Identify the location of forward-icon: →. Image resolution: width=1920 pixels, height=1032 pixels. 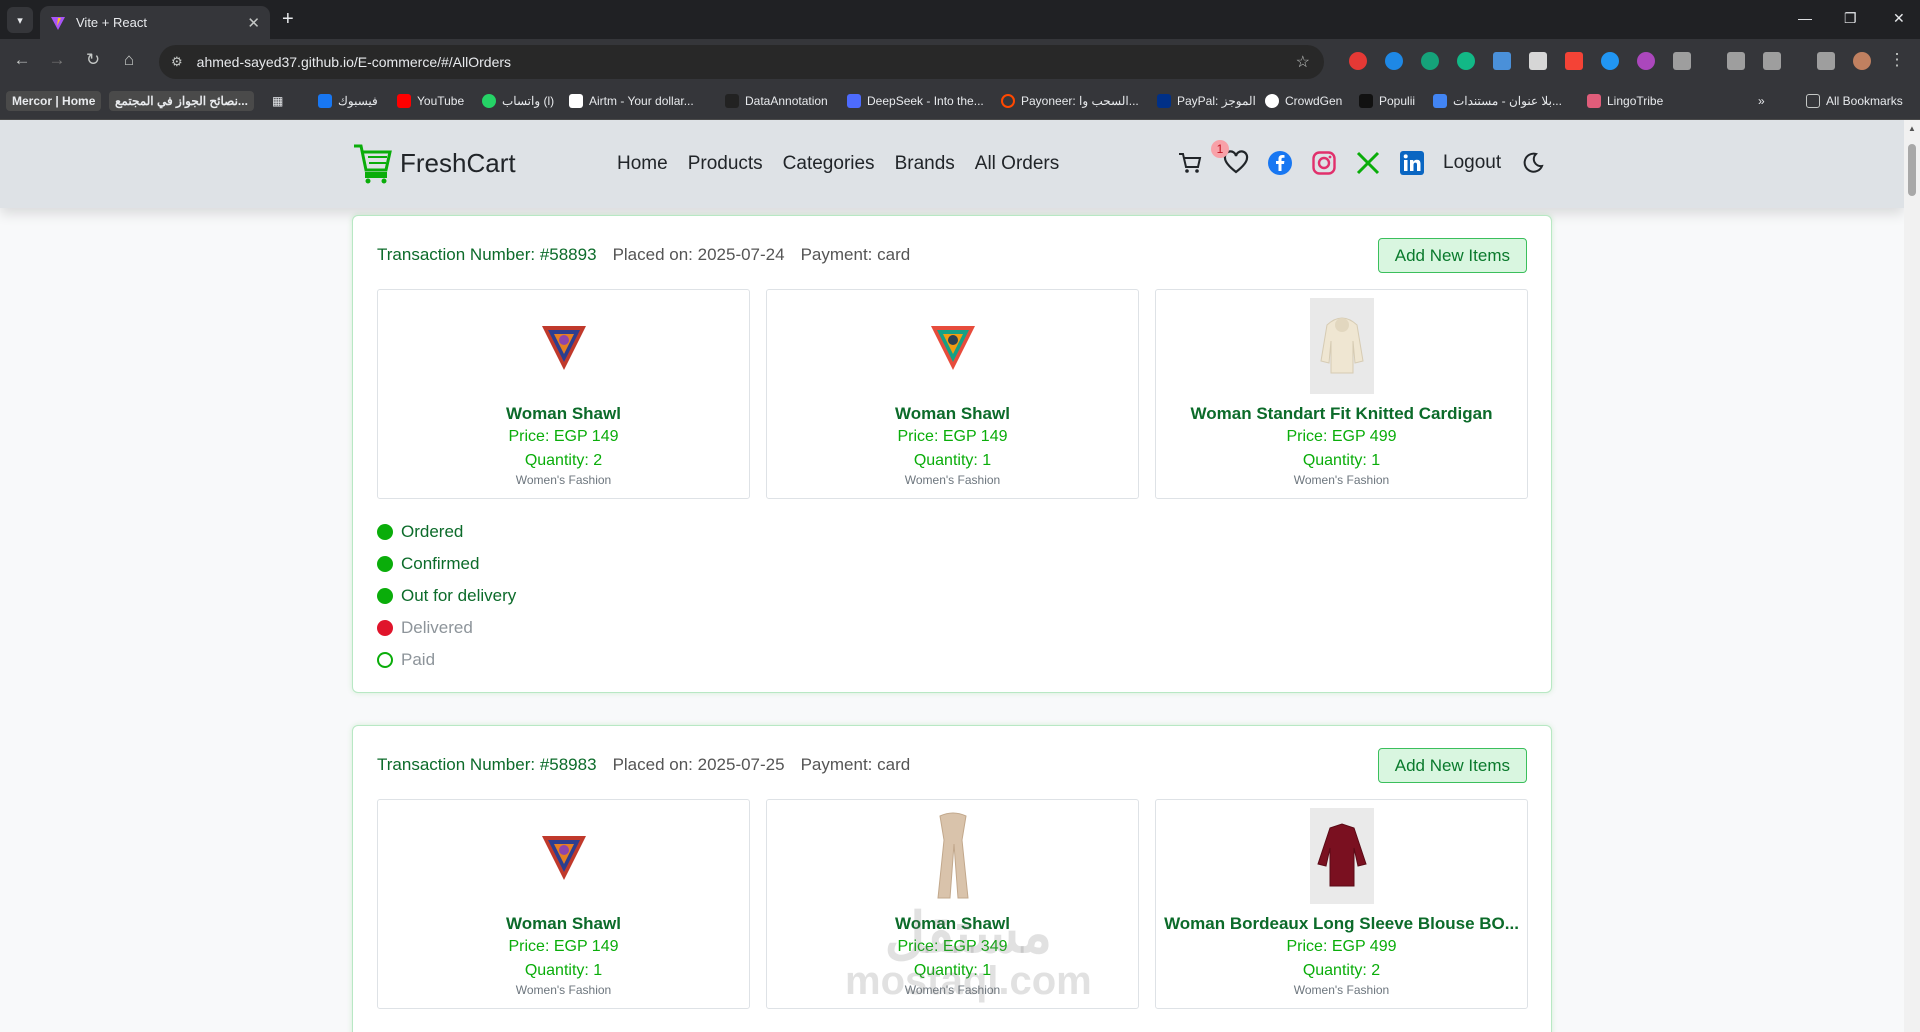
(57, 60).